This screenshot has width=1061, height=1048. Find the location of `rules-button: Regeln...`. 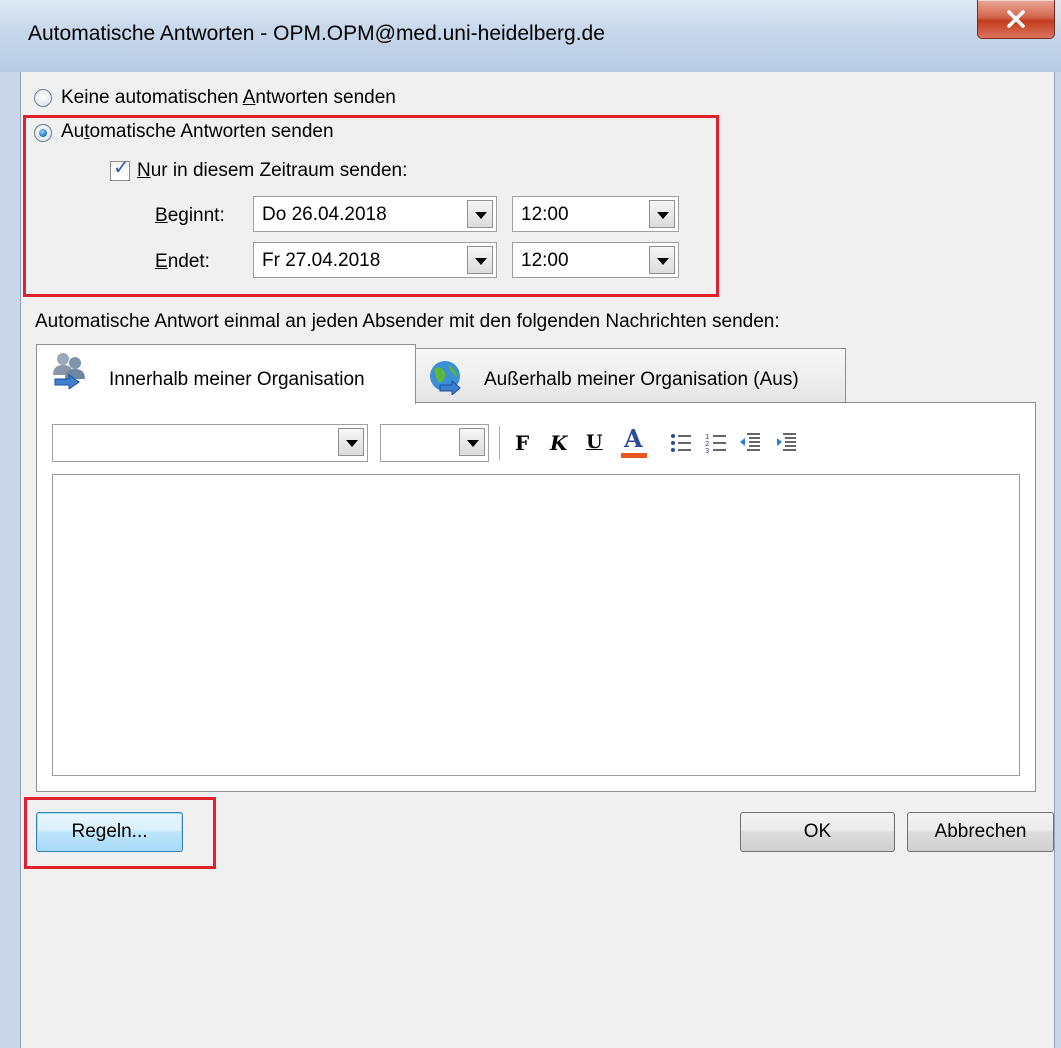

rules-button: Regeln... is located at coordinates (109, 832).